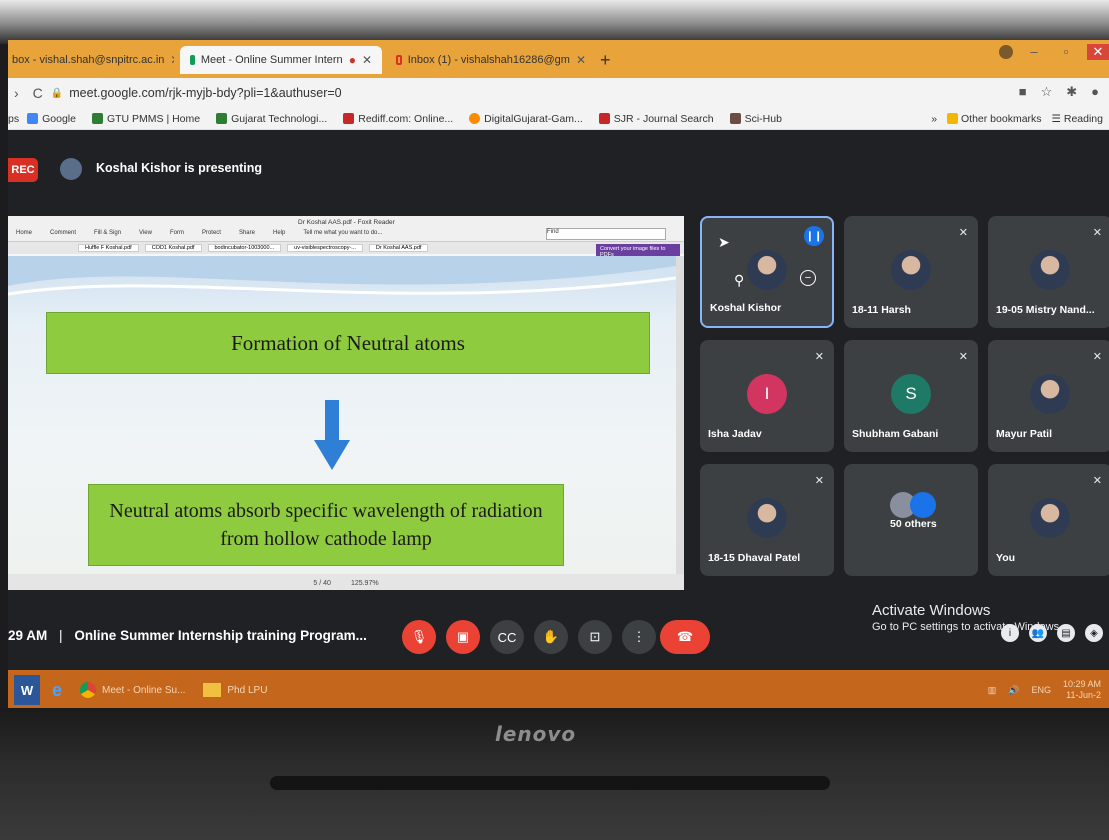 Image resolution: width=1109 pixels, height=840 pixels. What do you see at coordinates (911, 520) in the screenshot?
I see `participant-tile-others: 50 others` at bounding box center [911, 520].